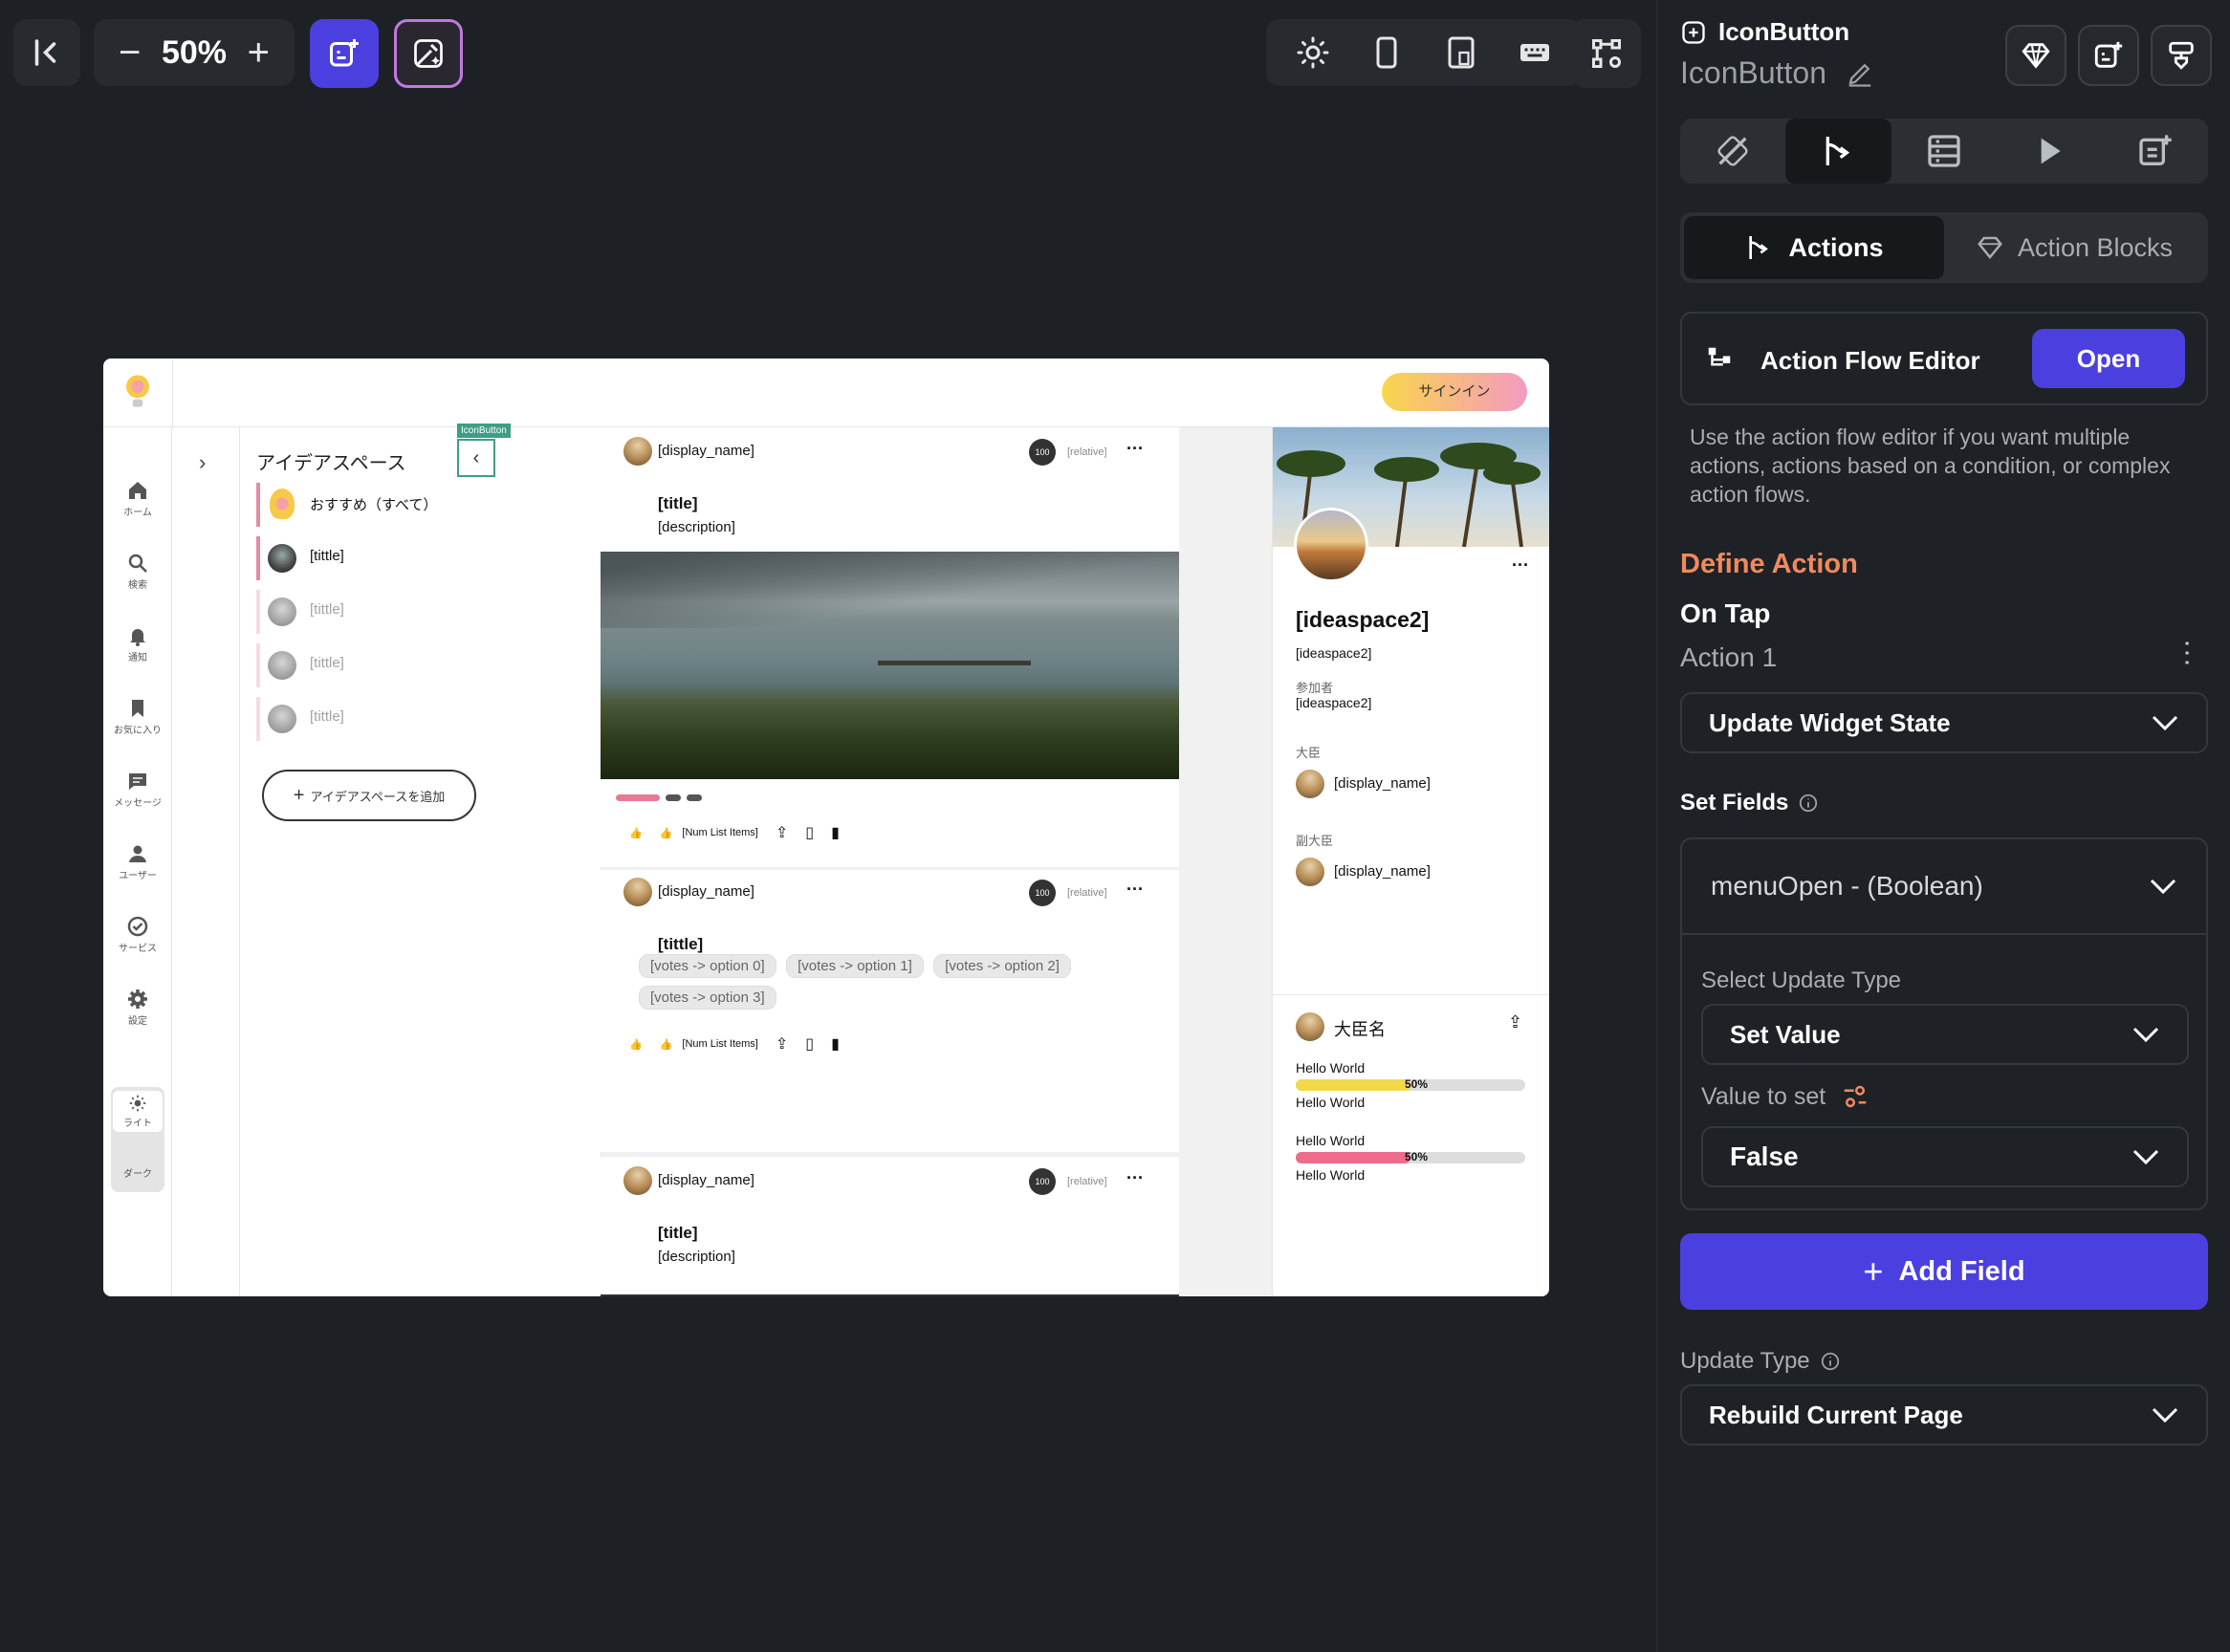 Image resolution: width=2230 pixels, height=1652 pixels. I want to click on add-widget-icon, so click(344, 53).